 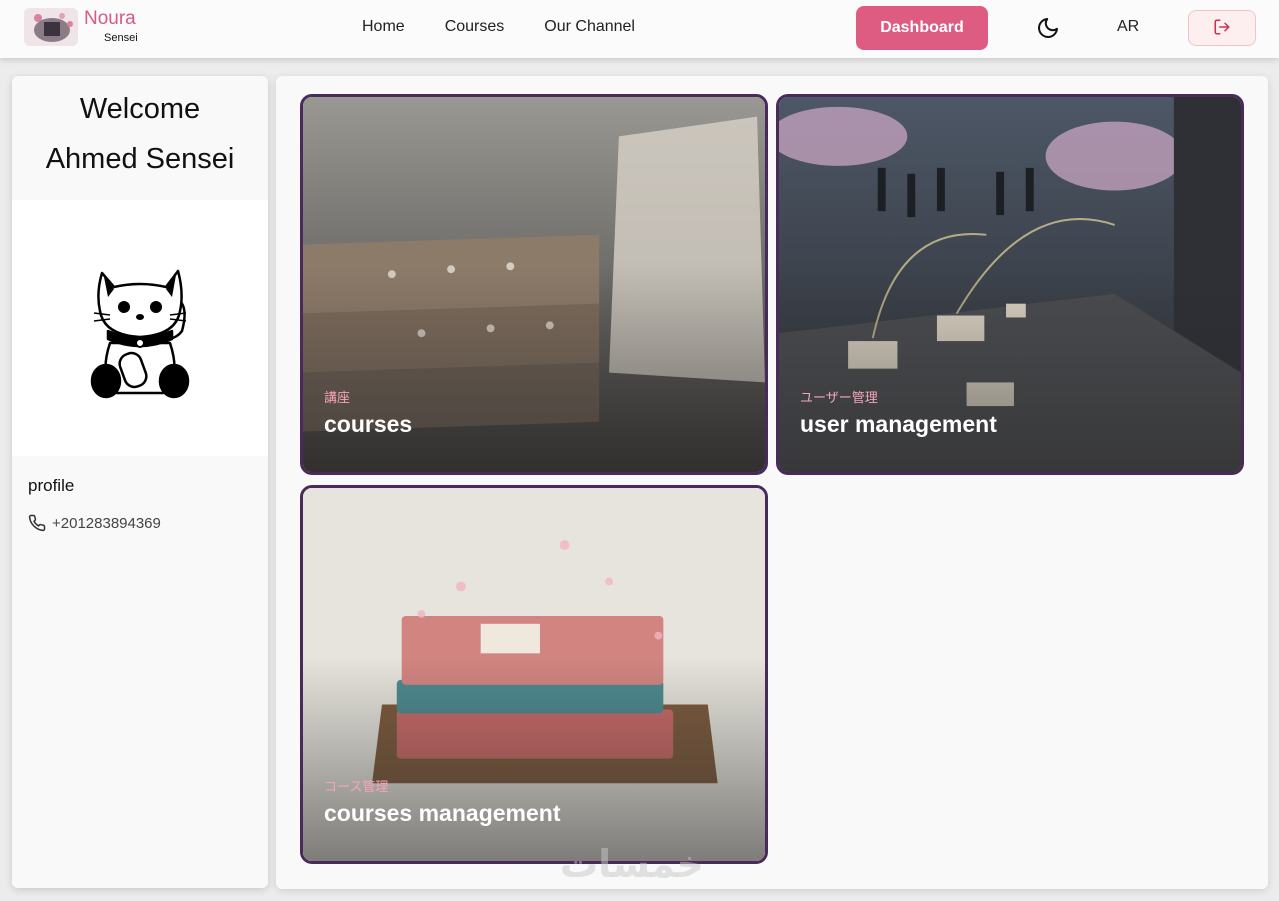 What do you see at coordinates (1128, 27) in the screenshot?
I see `language-toggle: AR` at bounding box center [1128, 27].